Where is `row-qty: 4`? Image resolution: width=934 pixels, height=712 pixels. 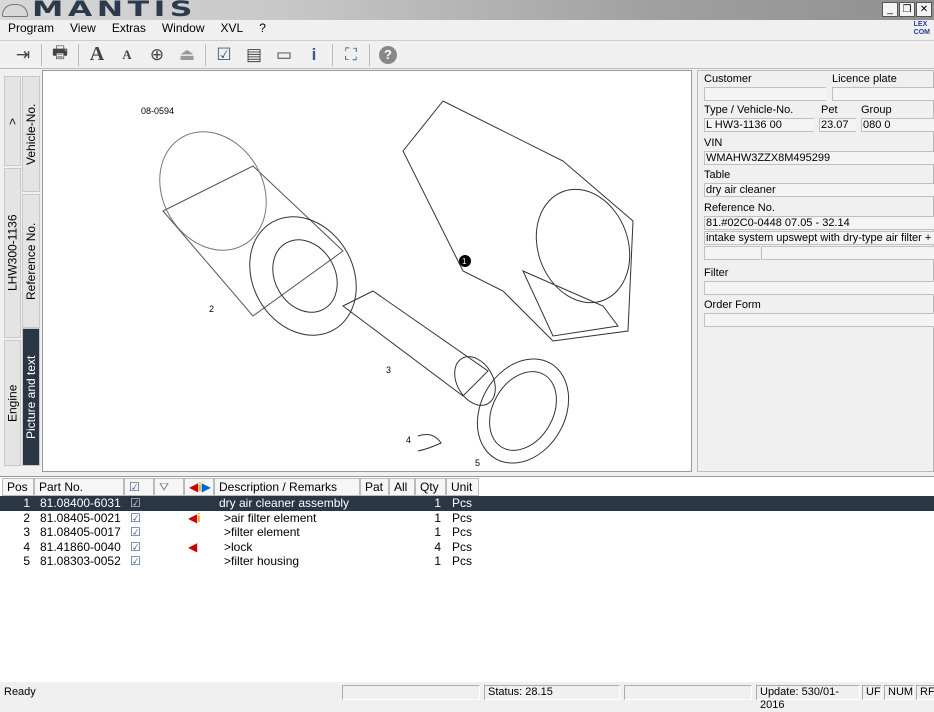 row-qty: 4 is located at coordinates (437, 546).